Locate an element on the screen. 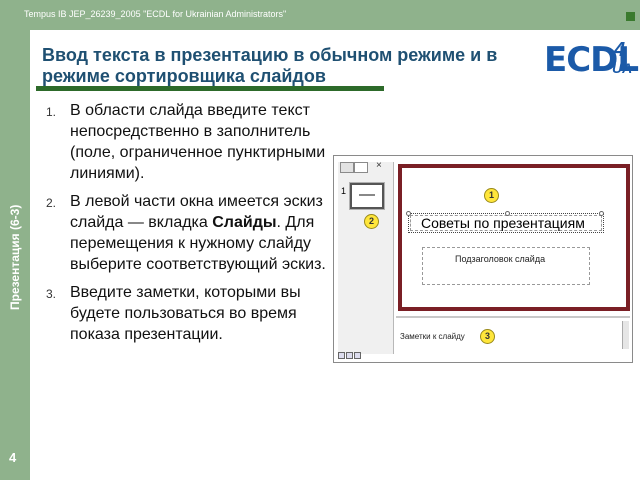 The width and height of the screenshot is (640, 480). slides-pane: × 1 2 is located at coordinates (366, 257).